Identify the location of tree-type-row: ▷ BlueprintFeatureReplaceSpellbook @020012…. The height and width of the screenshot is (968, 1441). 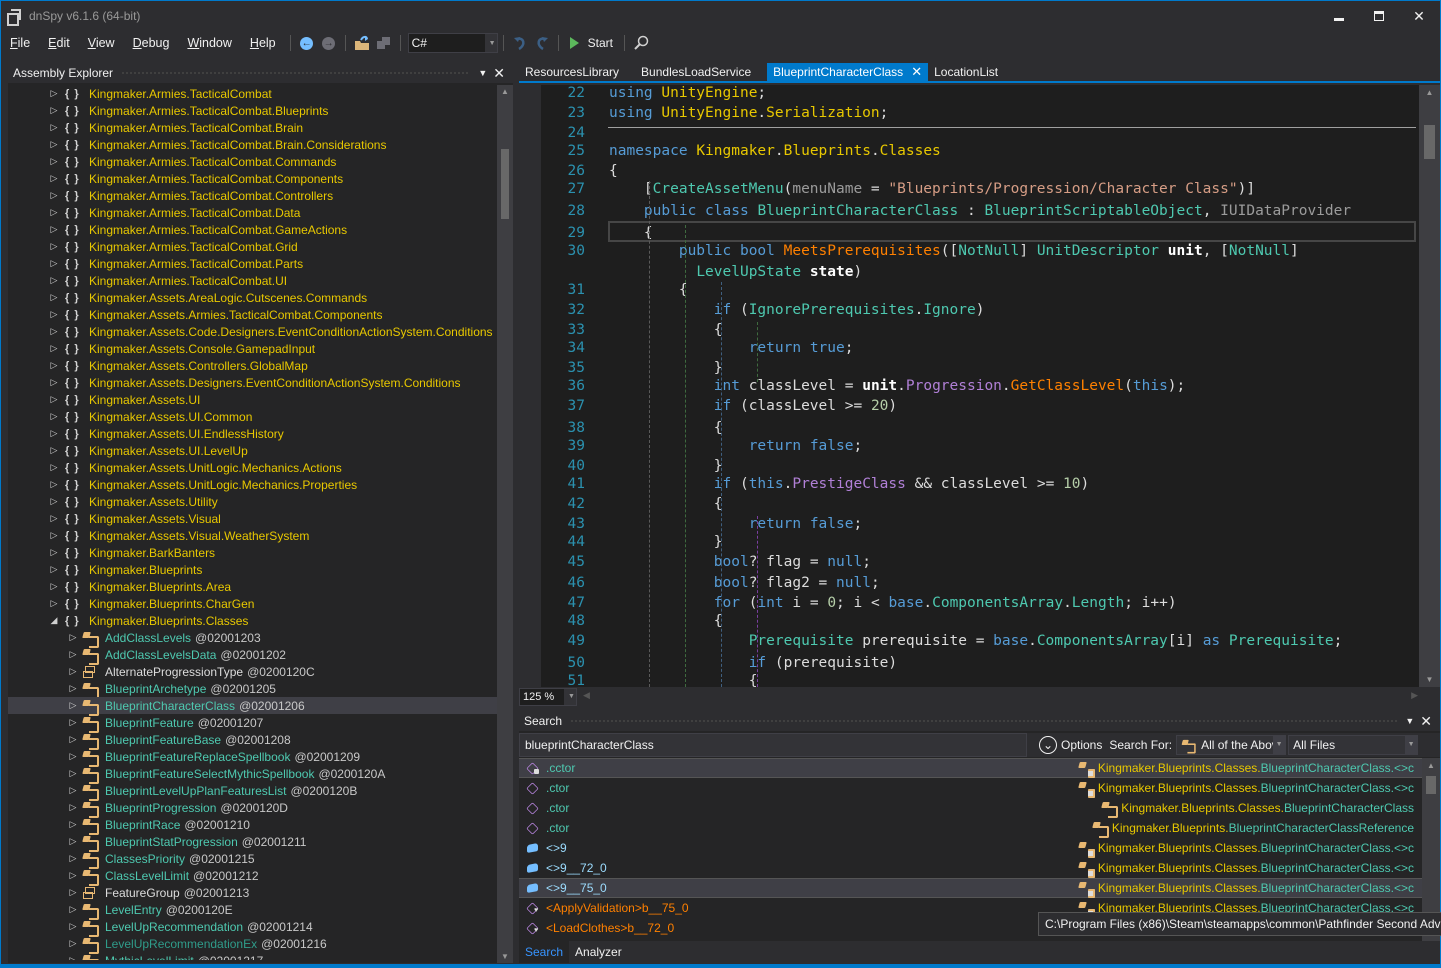
(252, 757).